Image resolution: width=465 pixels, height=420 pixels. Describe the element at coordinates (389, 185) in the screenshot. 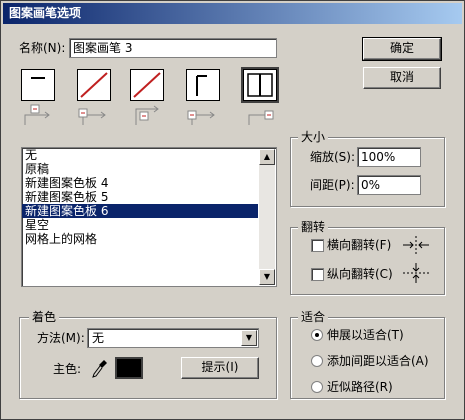

I see `spacing-input: 0%` at that location.